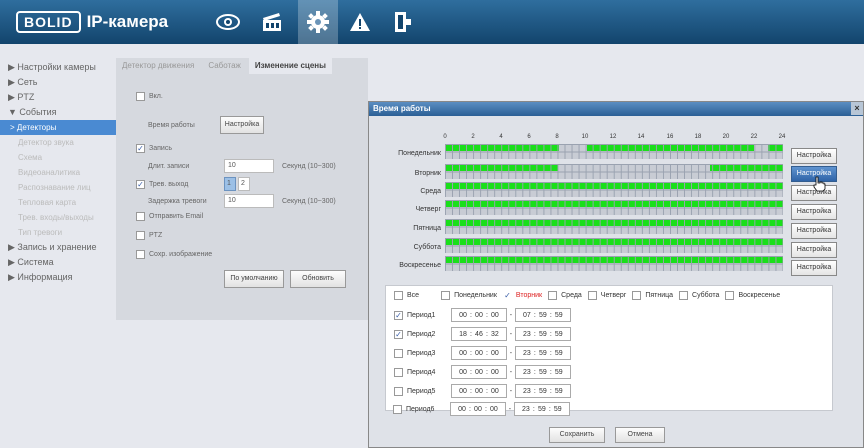 The image size is (864, 448). What do you see at coordinates (495, 334) in the screenshot?
I see `second-field: 32` at bounding box center [495, 334].